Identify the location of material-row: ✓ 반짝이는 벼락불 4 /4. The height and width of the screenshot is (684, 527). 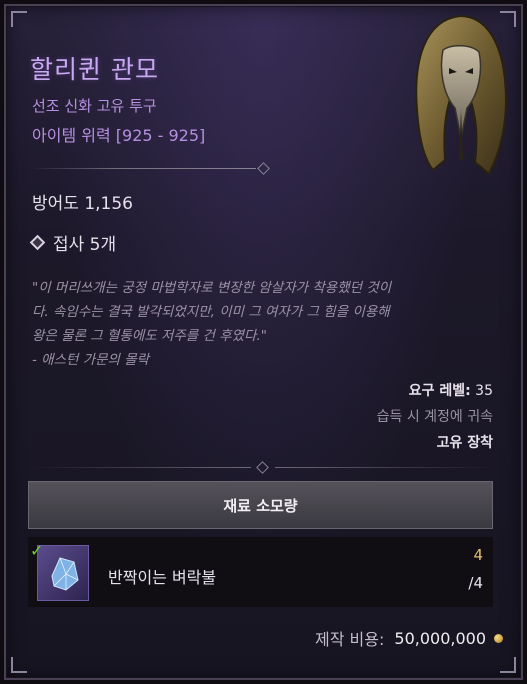
(260, 572).